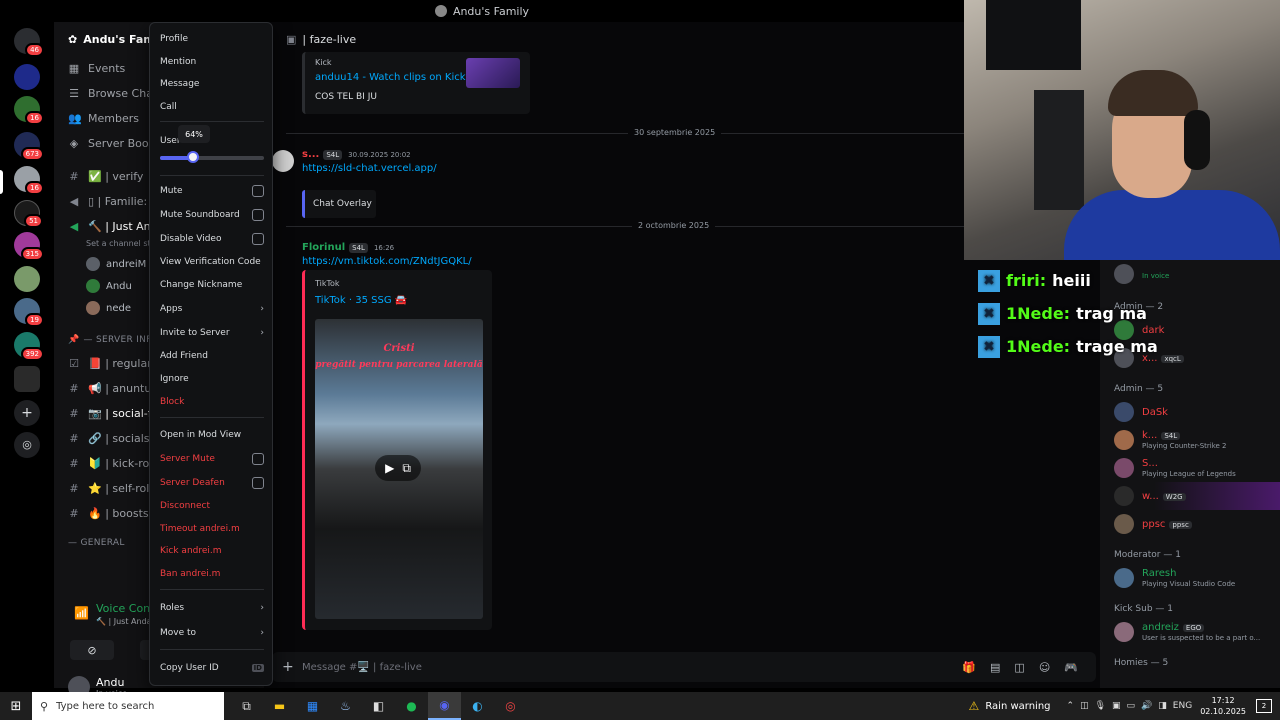 This screenshot has height=720, width=1280. What do you see at coordinates (212, 435) in the screenshot?
I see `menu-item-open-mod-view: Open in Mod View` at bounding box center [212, 435].